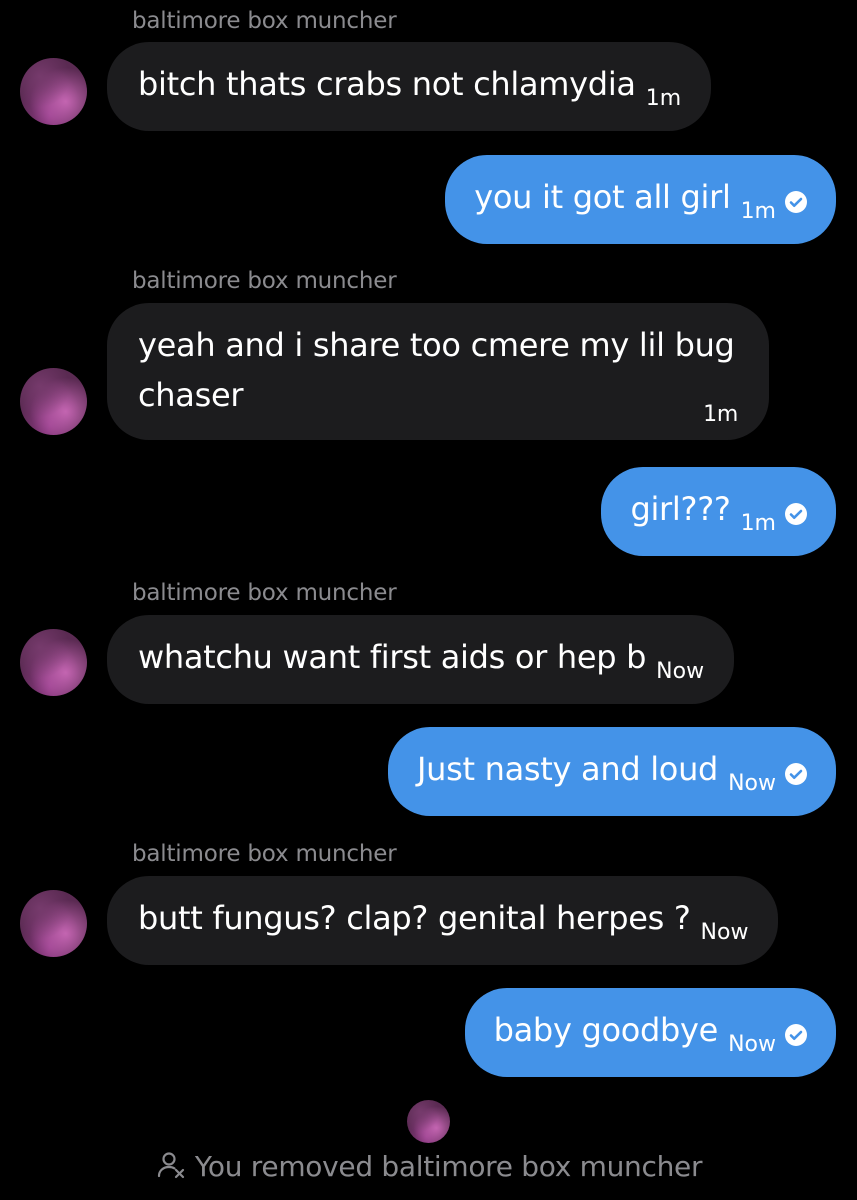  I want to click on message-text: Just nasty and loud, so click(568, 769).